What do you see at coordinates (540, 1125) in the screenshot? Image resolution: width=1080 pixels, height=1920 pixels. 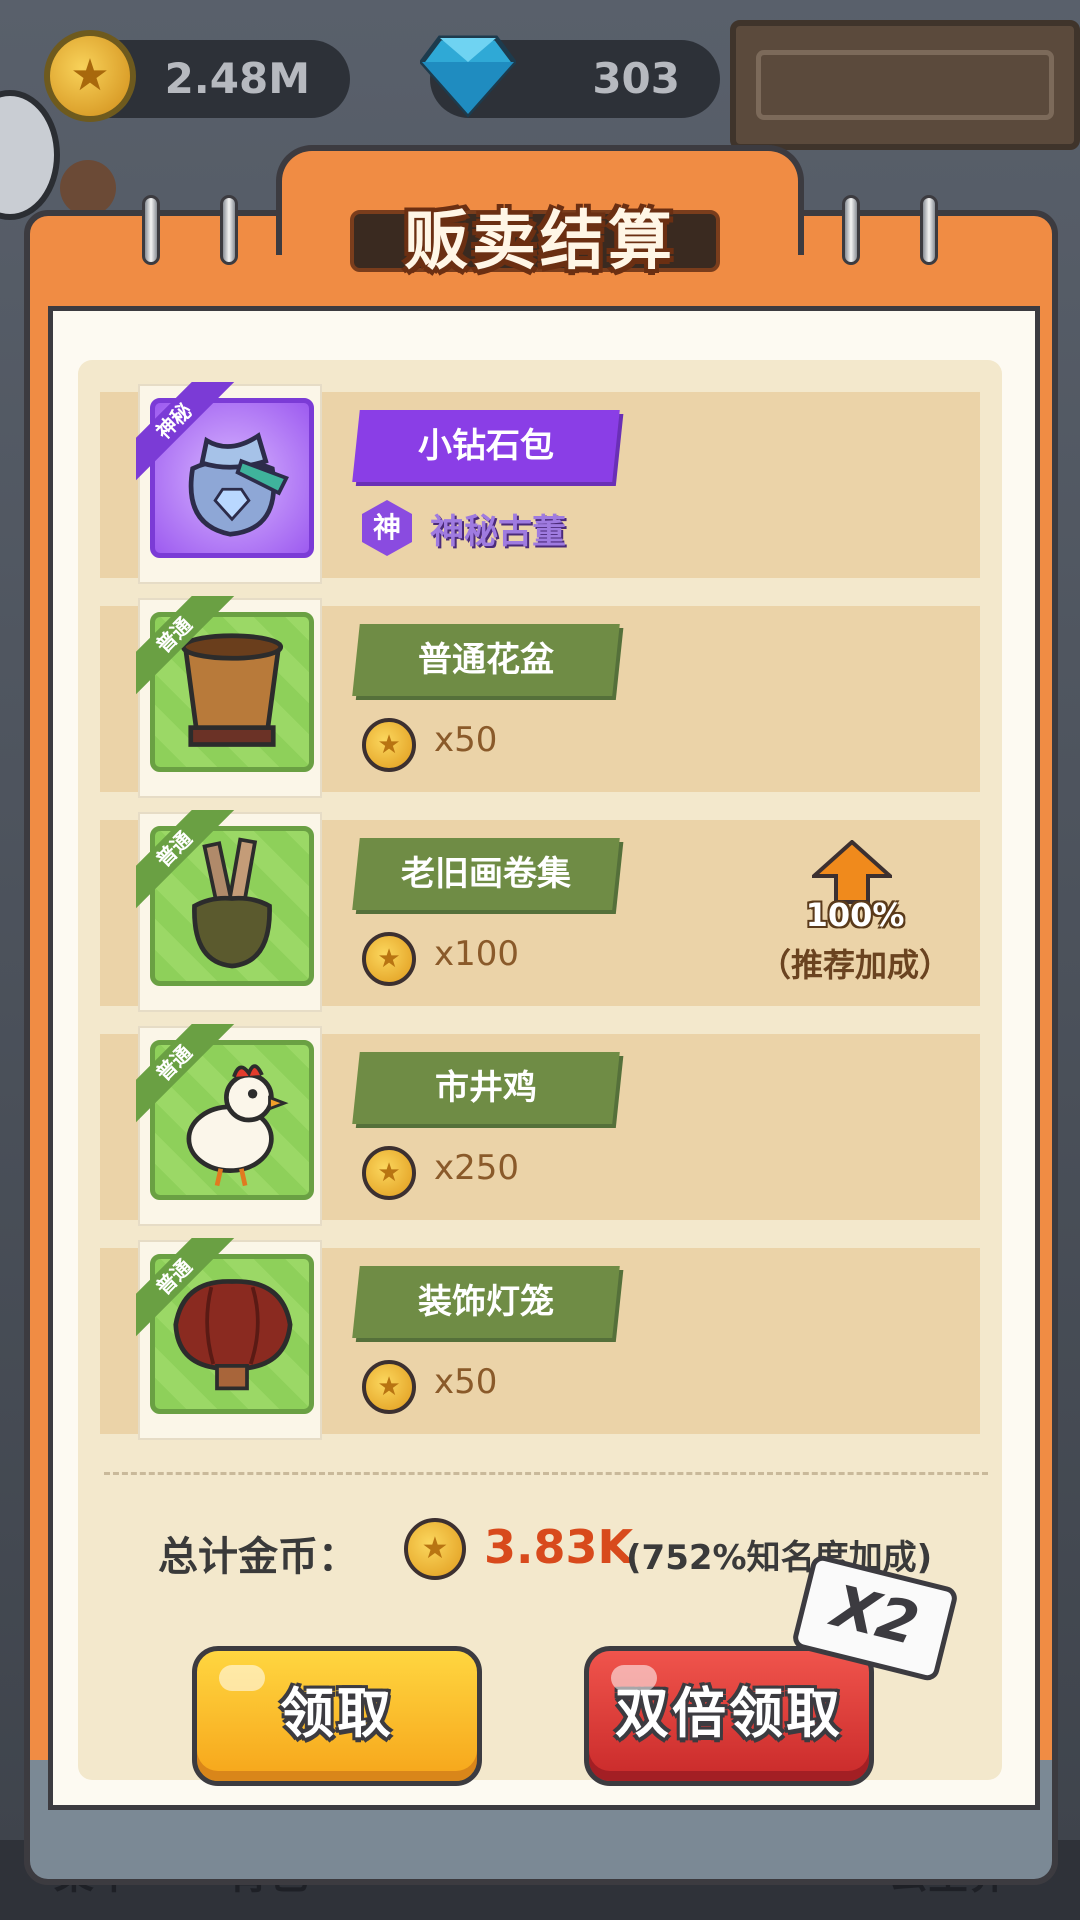 I see `list-item: 普通 市井鸡 x250` at bounding box center [540, 1125].